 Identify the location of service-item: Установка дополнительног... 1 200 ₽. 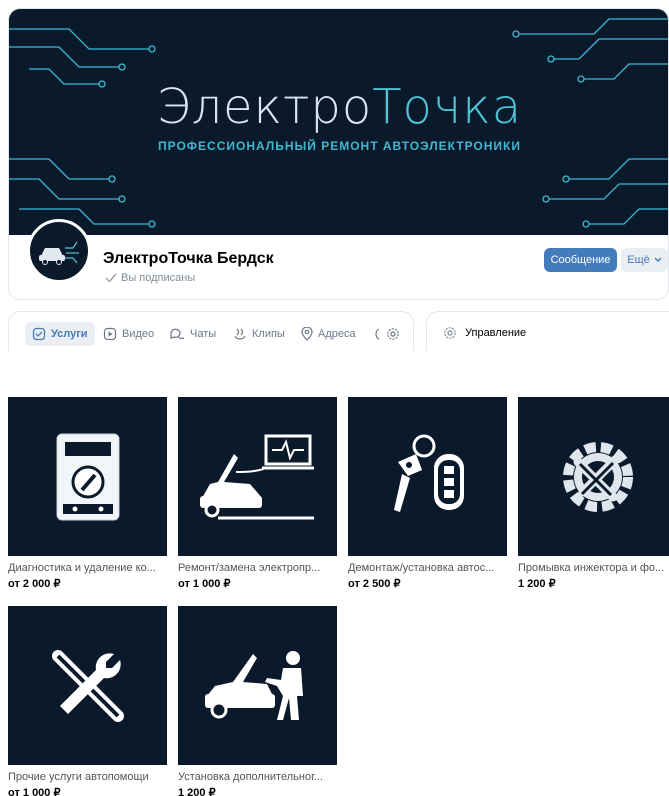
(257, 701).